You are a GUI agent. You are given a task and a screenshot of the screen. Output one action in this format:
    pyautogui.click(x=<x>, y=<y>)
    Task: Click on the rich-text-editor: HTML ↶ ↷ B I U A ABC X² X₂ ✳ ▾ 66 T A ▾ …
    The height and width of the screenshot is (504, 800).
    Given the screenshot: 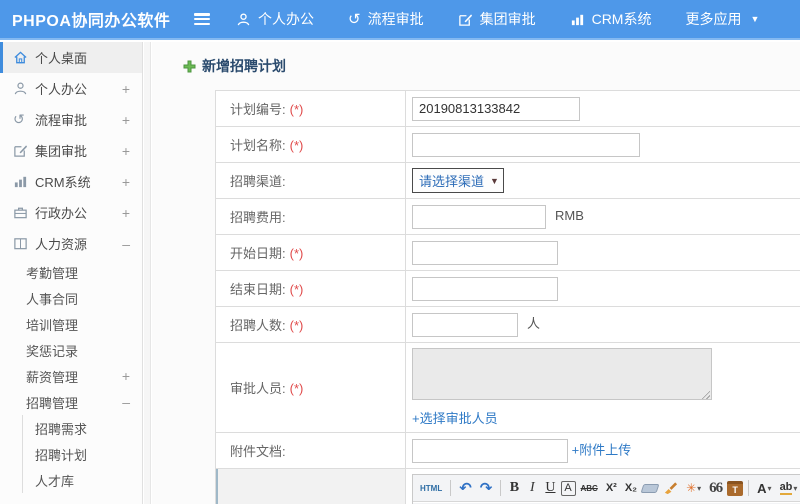 What is the action you would take?
    pyautogui.click(x=606, y=489)
    